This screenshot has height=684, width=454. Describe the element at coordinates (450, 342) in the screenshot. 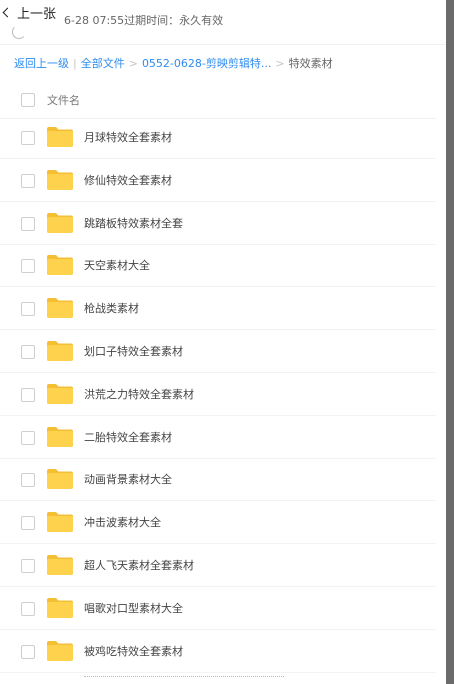

I see `scrollbar` at that location.